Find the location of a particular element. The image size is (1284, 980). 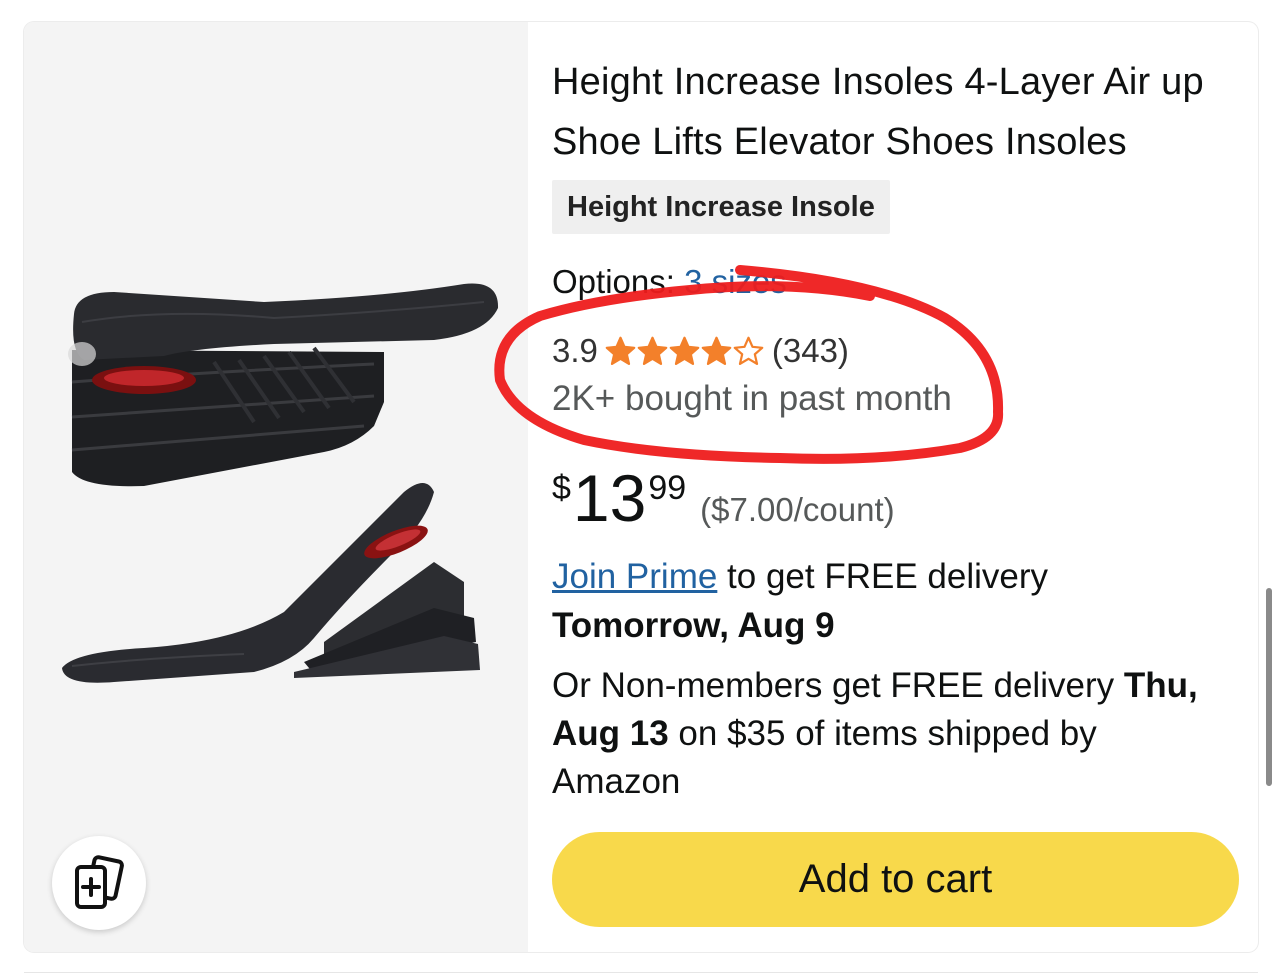

options-sizes-link: 3 sizes is located at coordinates (735, 281).